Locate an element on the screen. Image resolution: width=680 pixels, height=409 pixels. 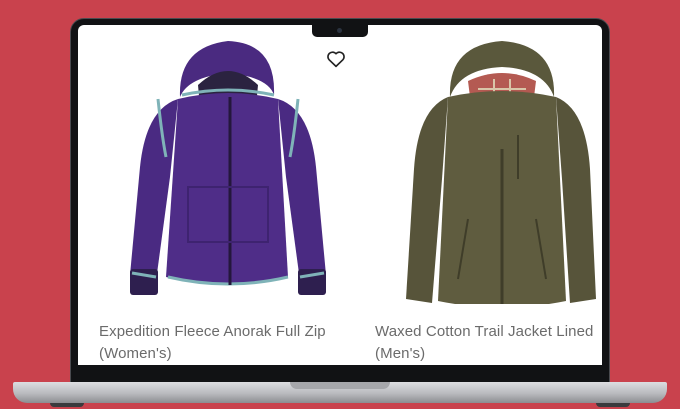
laptop-opening-notch is located at coordinates (340, 385).